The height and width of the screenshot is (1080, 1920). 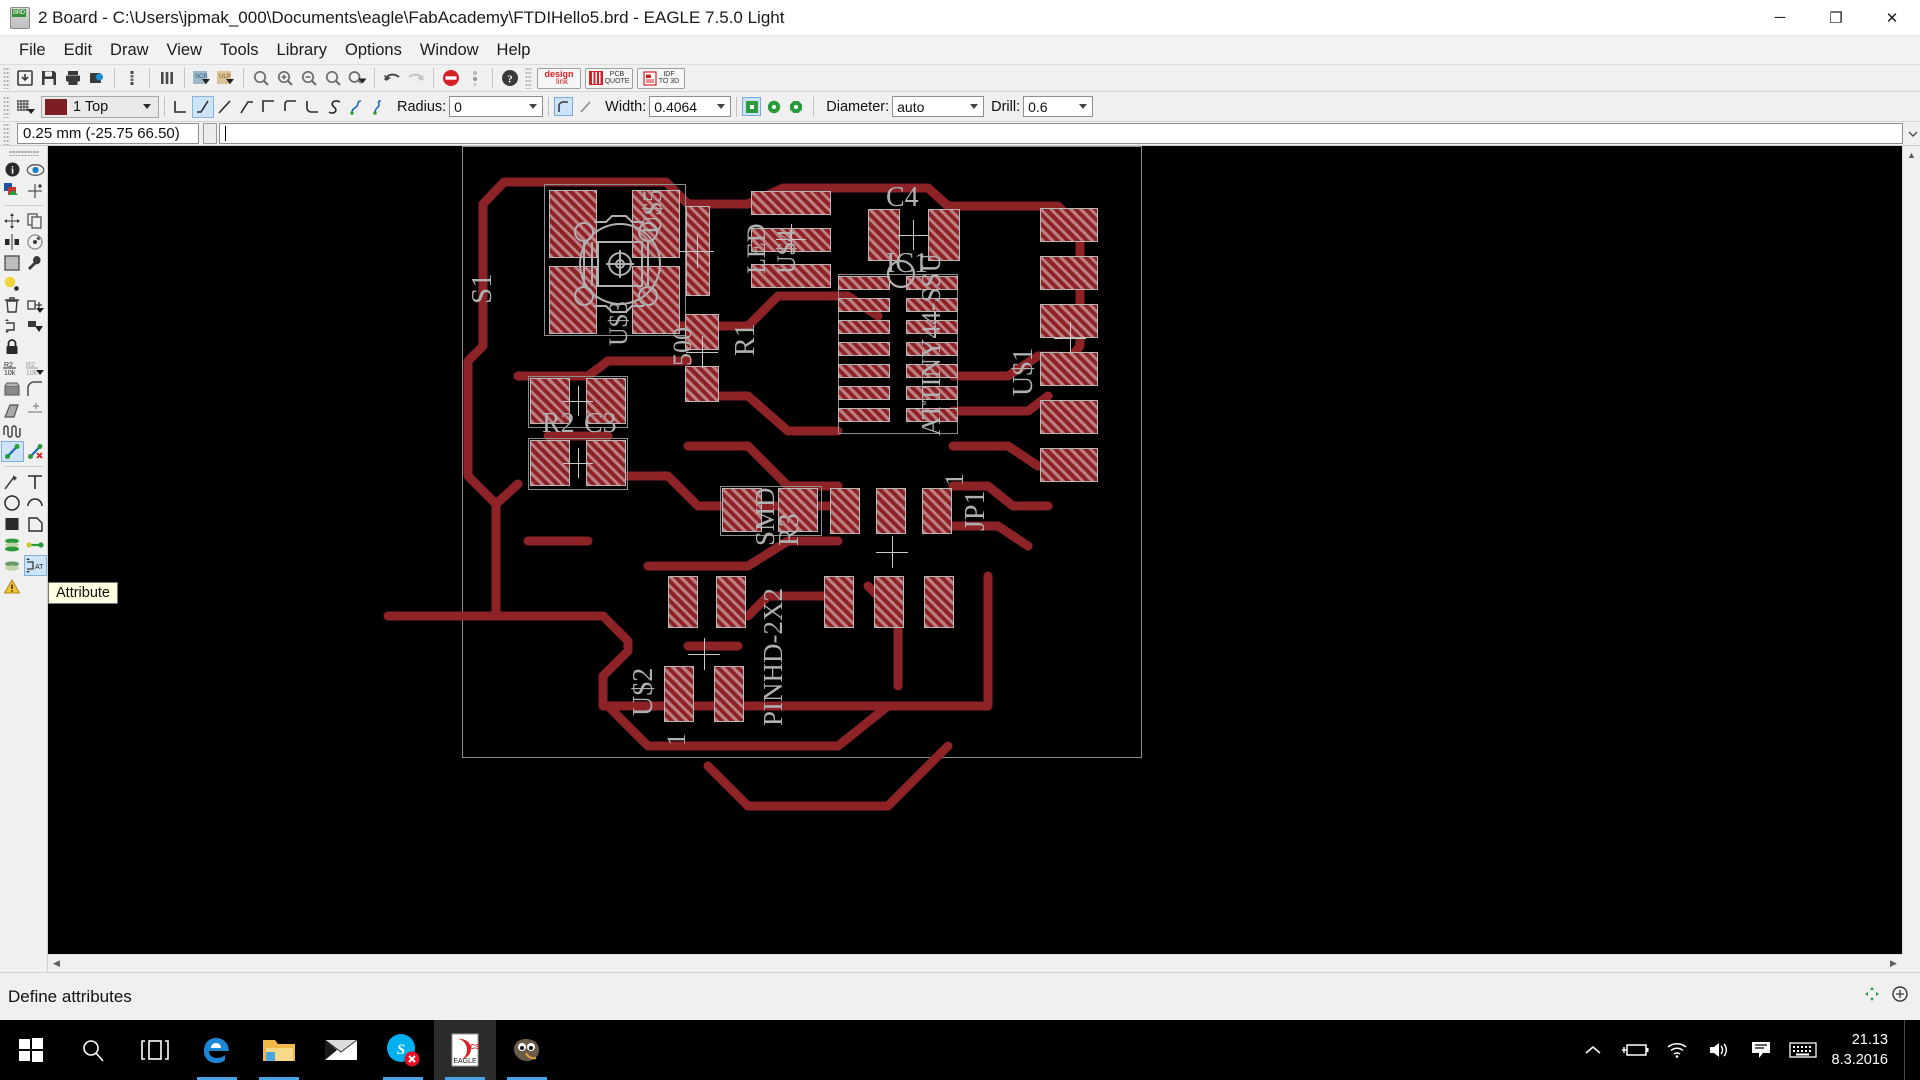 What do you see at coordinates (1719, 1050) in the screenshot?
I see `volume-icon` at bounding box center [1719, 1050].